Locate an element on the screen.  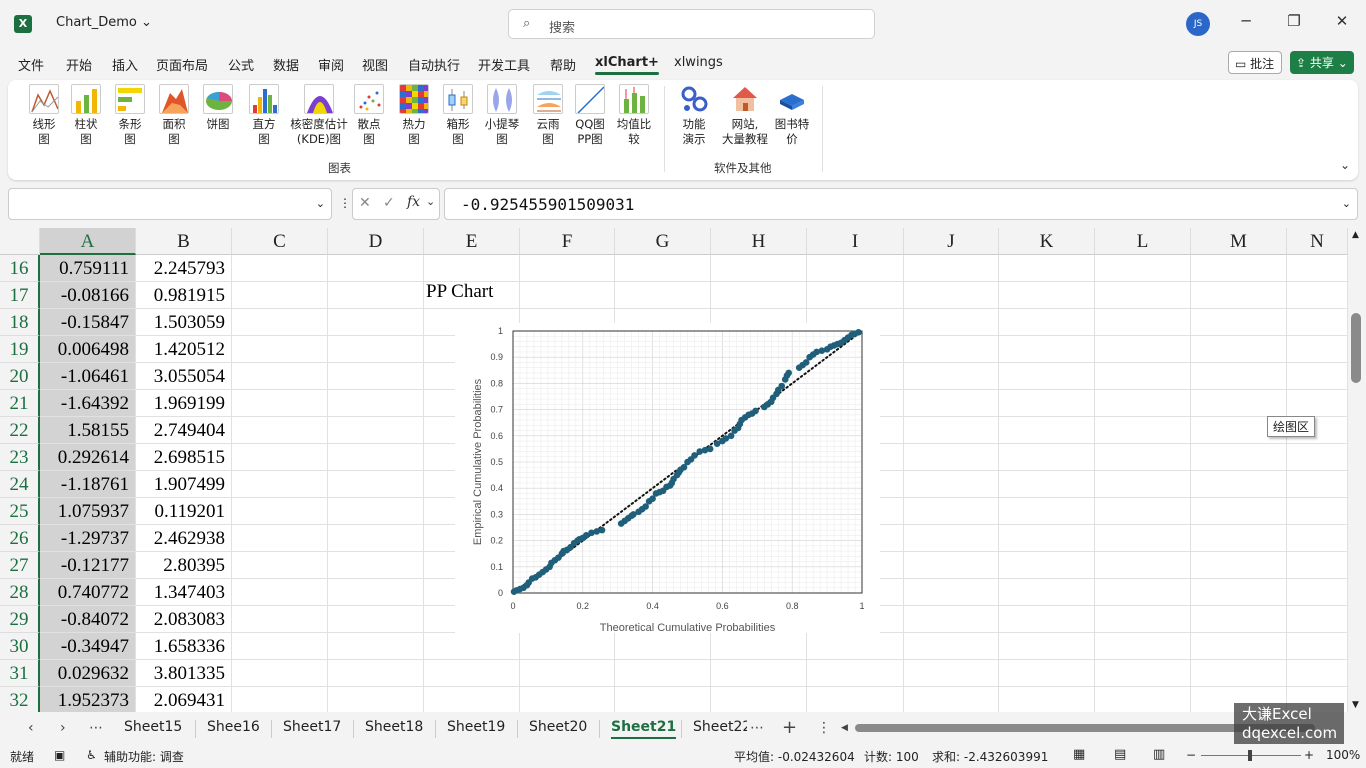
row-header: 31 is located at coordinates (20, 673).